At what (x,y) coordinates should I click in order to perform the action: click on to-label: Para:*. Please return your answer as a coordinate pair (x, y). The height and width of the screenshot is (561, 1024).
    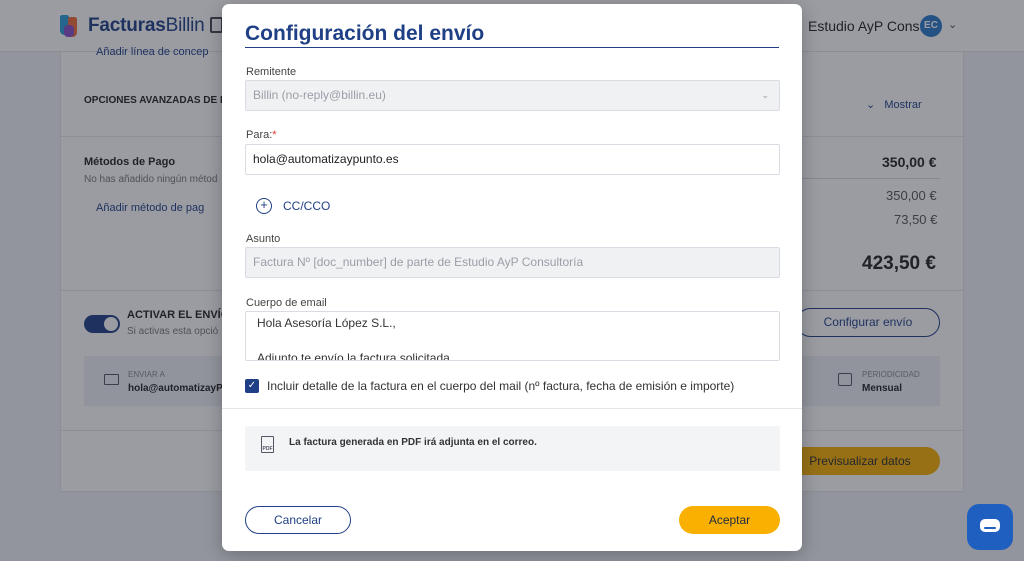
    Looking at the image, I should click on (261, 135).